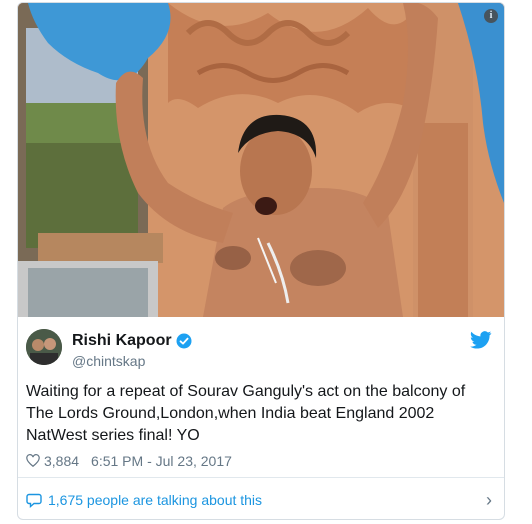 The height and width of the screenshot is (524, 532). Describe the element at coordinates (61, 461) in the screenshot. I see `like-count: 3,884` at that location.